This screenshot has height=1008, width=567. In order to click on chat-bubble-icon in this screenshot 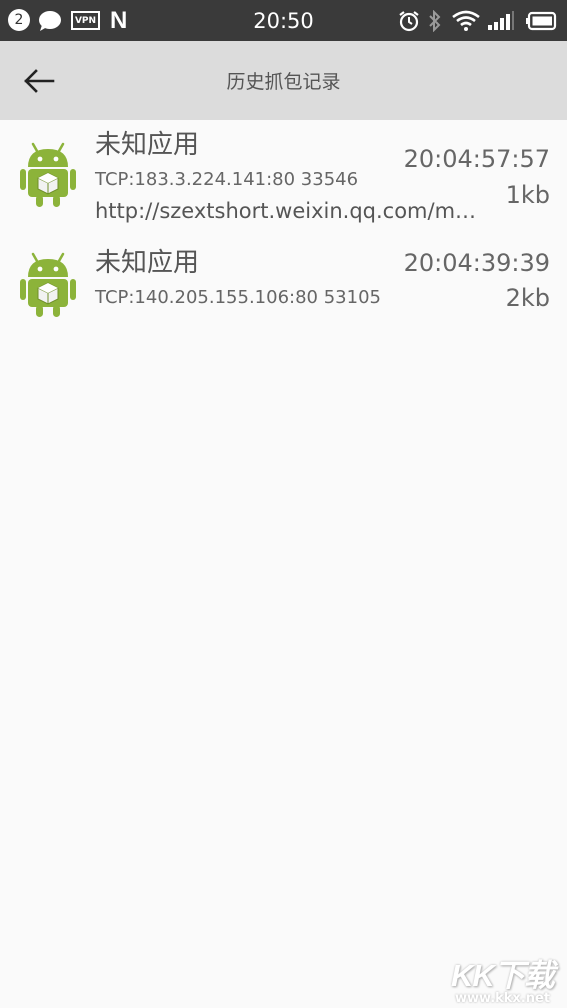, I will do `click(50, 20)`.